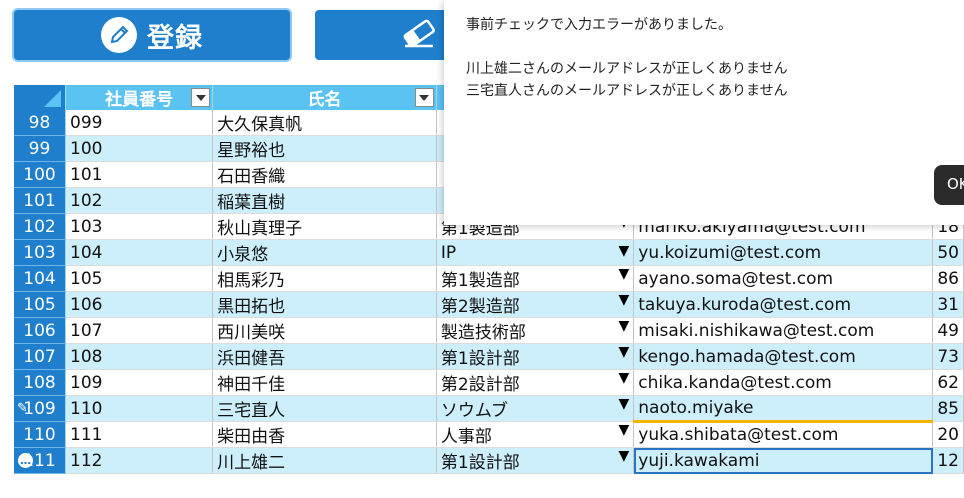 This screenshot has width=964, height=498. Describe the element at coordinates (324, 434) in the screenshot. I see `name-cell: 柴田由香` at that location.